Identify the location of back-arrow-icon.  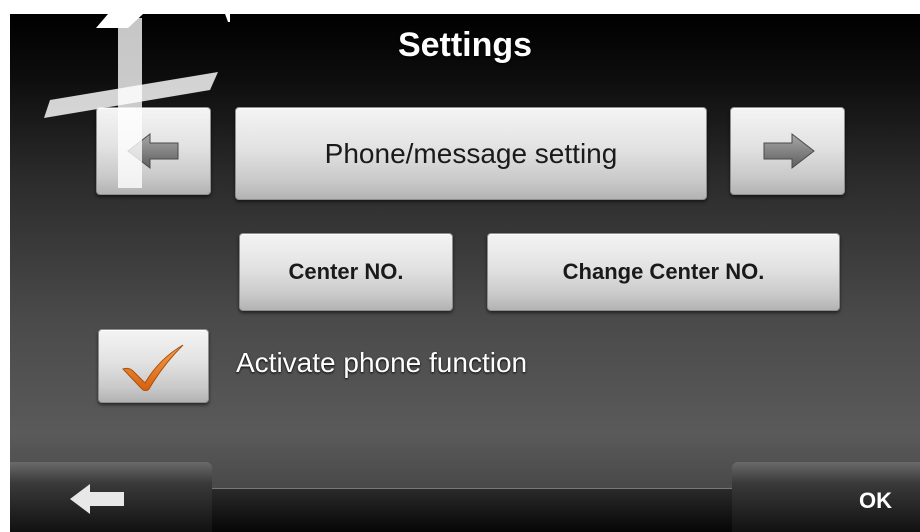
(97, 499).